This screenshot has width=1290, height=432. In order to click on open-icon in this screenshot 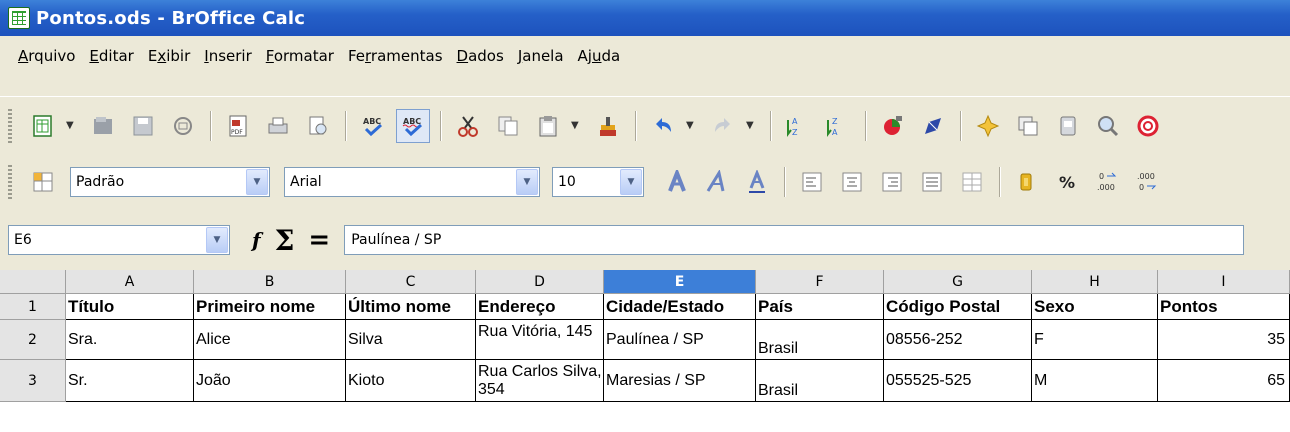, I will do `click(103, 126)`.